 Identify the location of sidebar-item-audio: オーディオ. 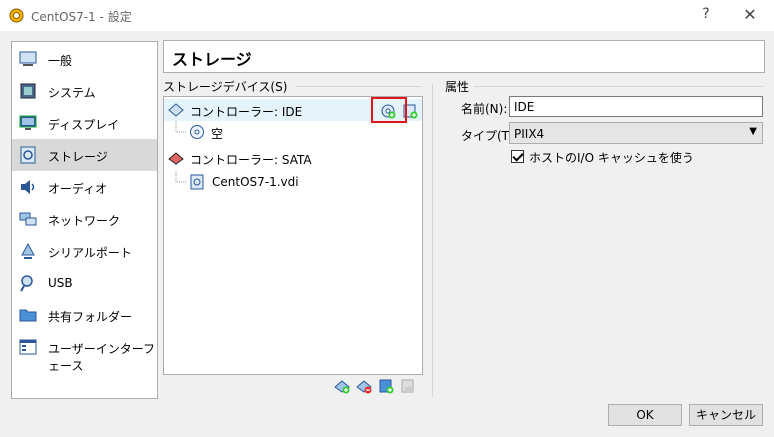
(84, 187).